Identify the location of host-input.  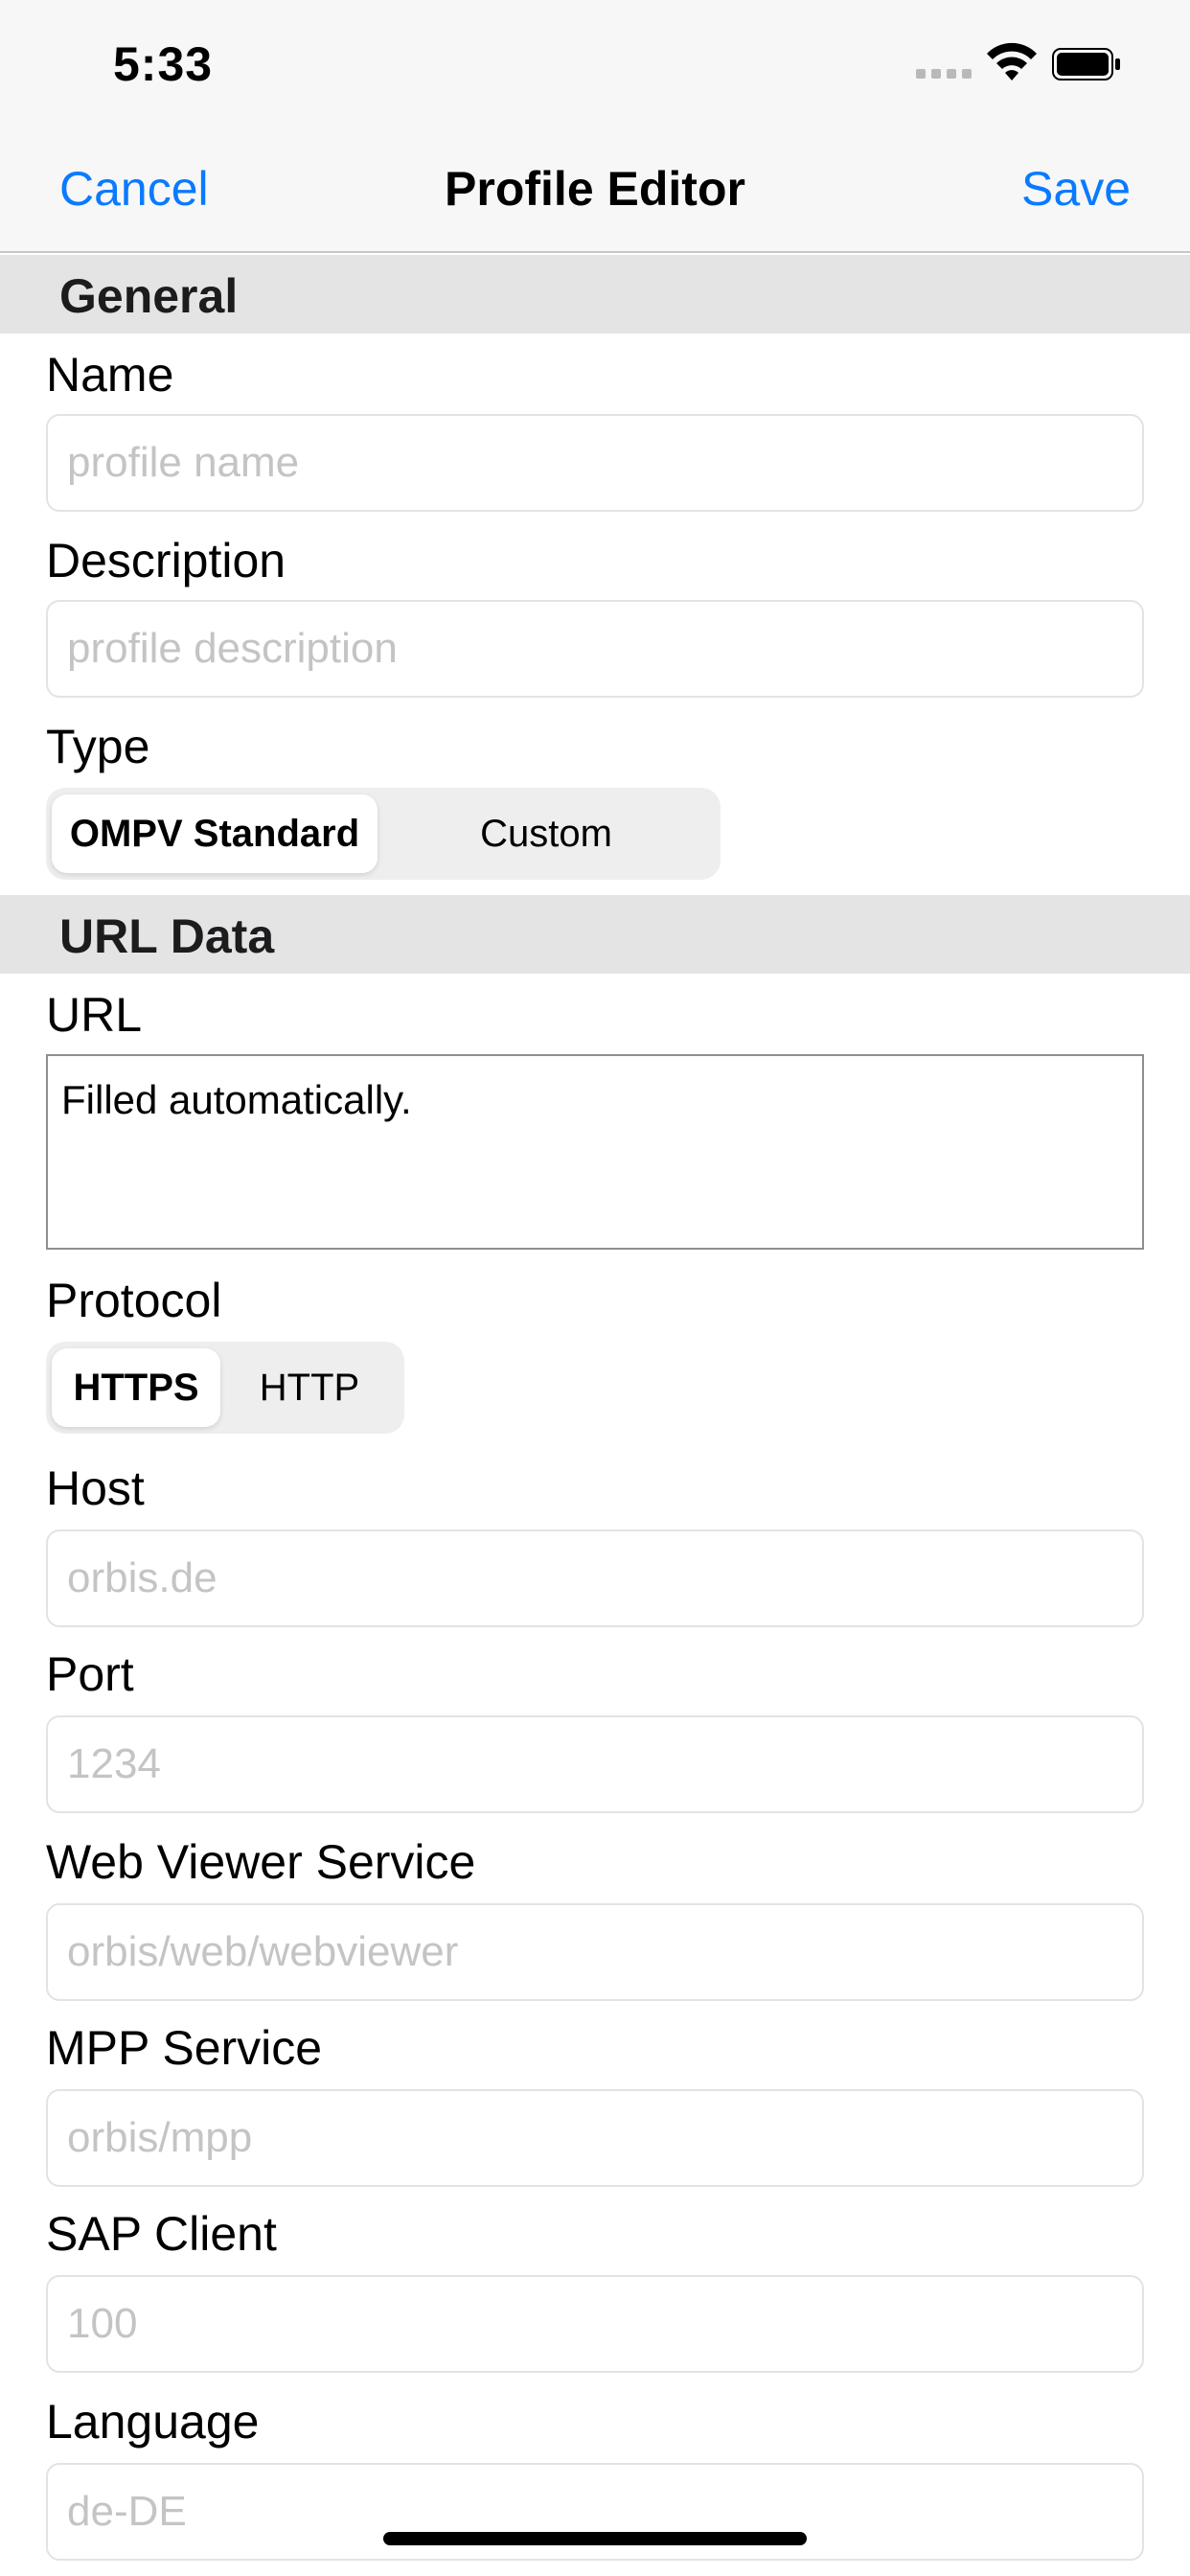
(595, 1578).